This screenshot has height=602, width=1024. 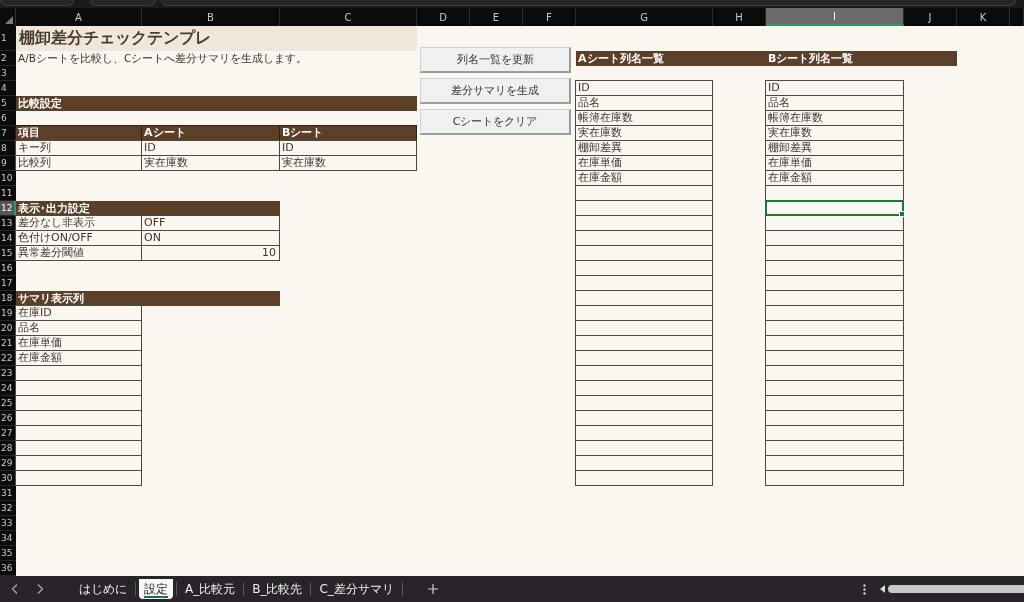 What do you see at coordinates (443, 17) in the screenshot?
I see `column-header: D` at bounding box center [443, 17].